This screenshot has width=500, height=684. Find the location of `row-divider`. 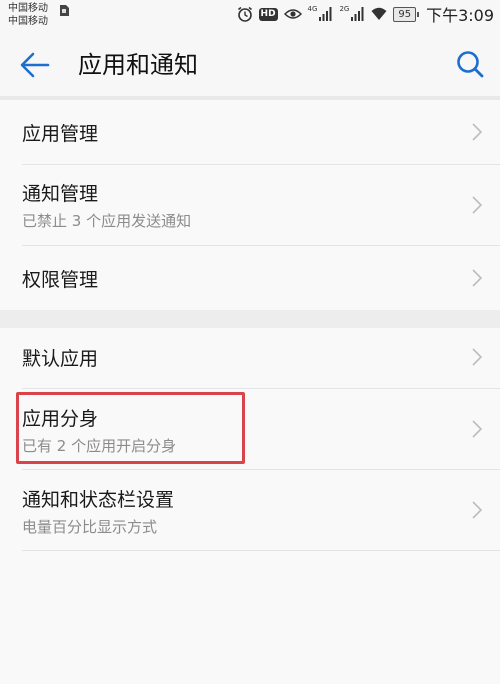

row-divider is located at coordinates (261, 550).